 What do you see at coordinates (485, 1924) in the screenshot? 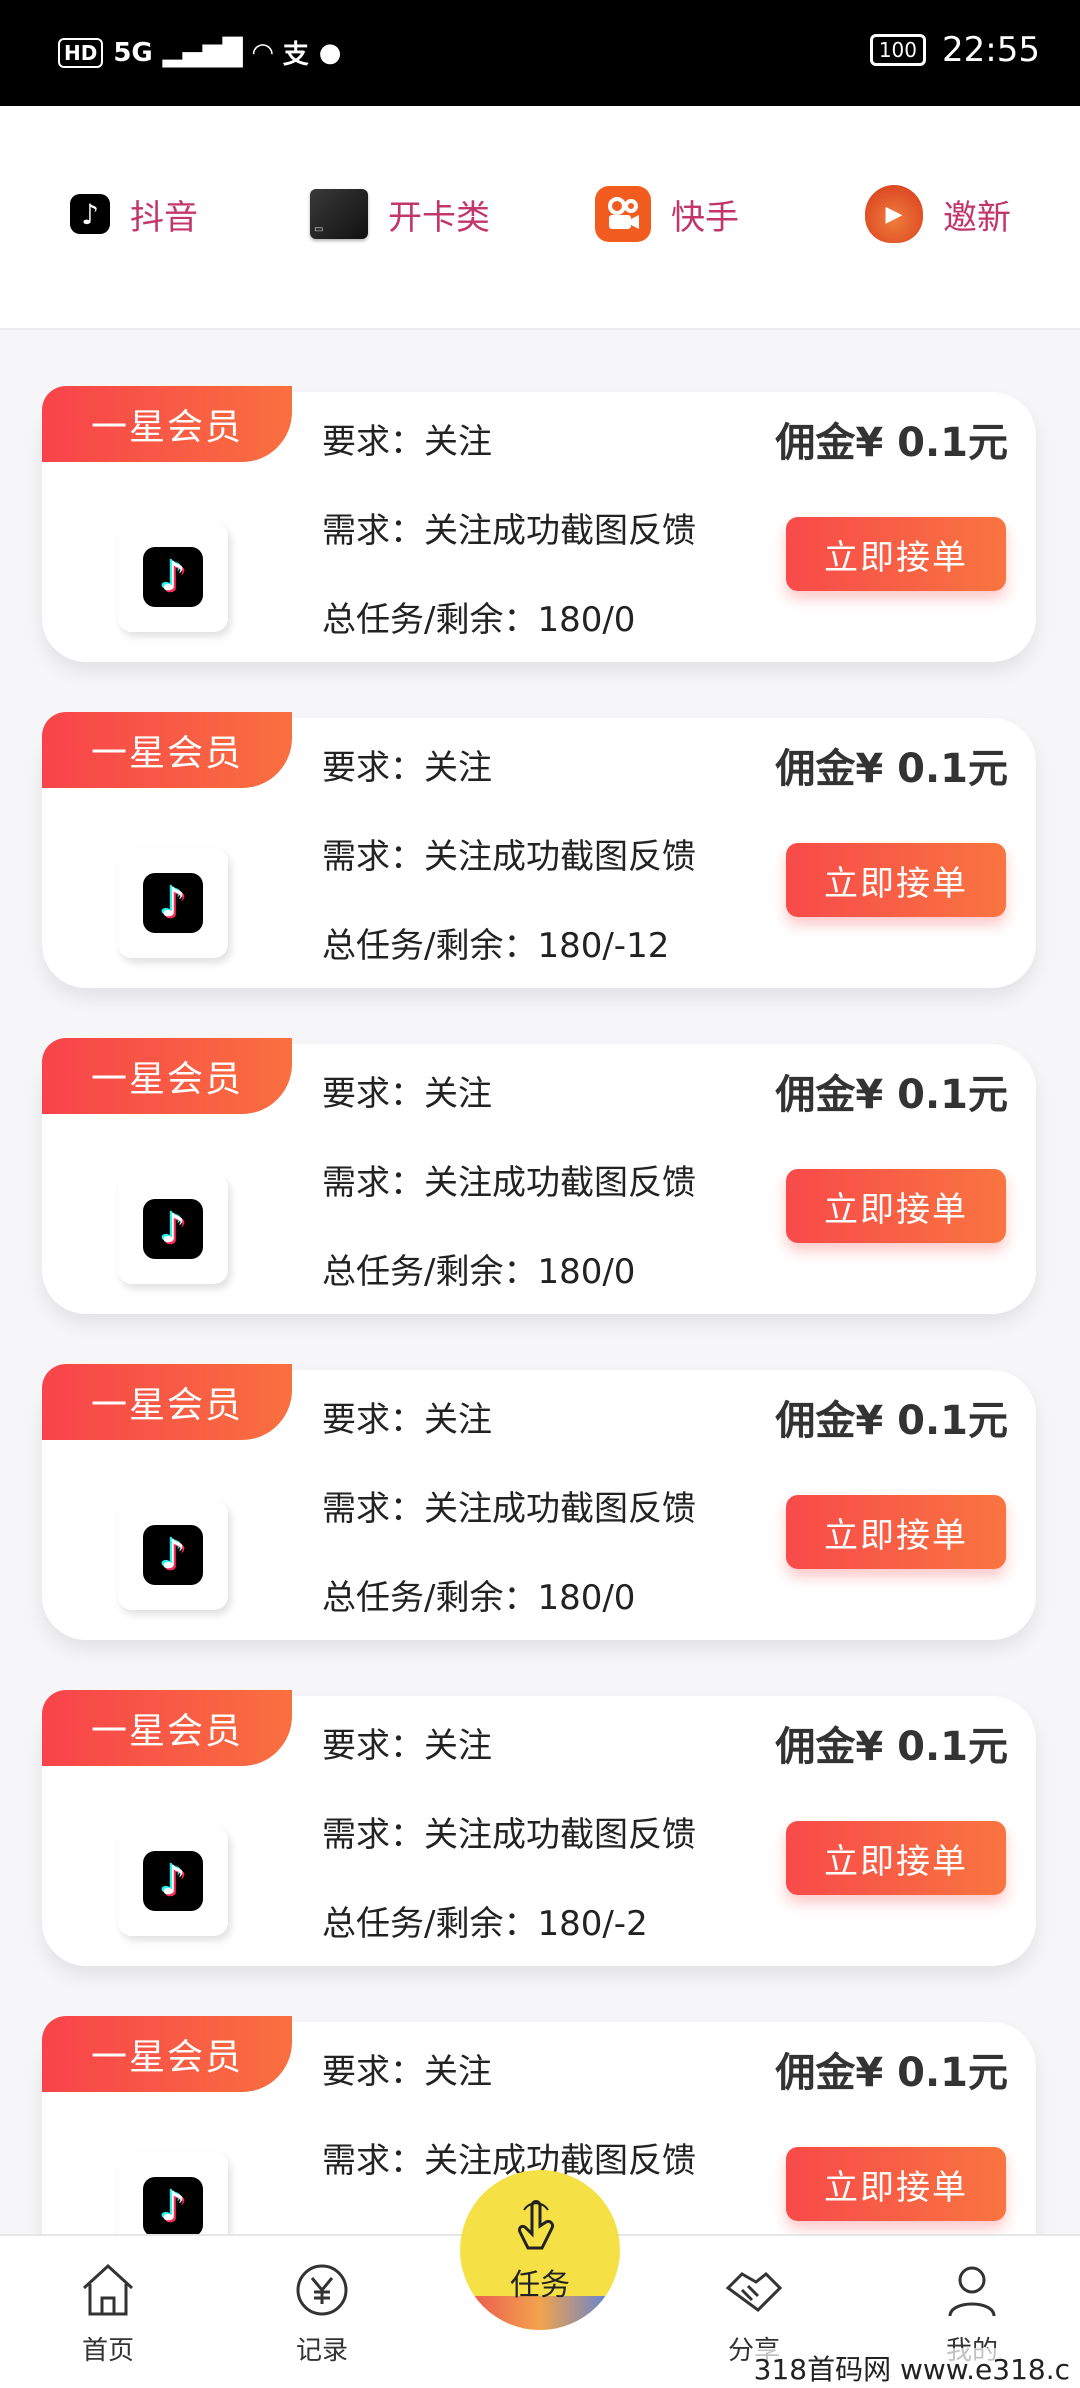
I see `task-total: 总任务/剩余：180/-2` at bounding box center [485, 1924].